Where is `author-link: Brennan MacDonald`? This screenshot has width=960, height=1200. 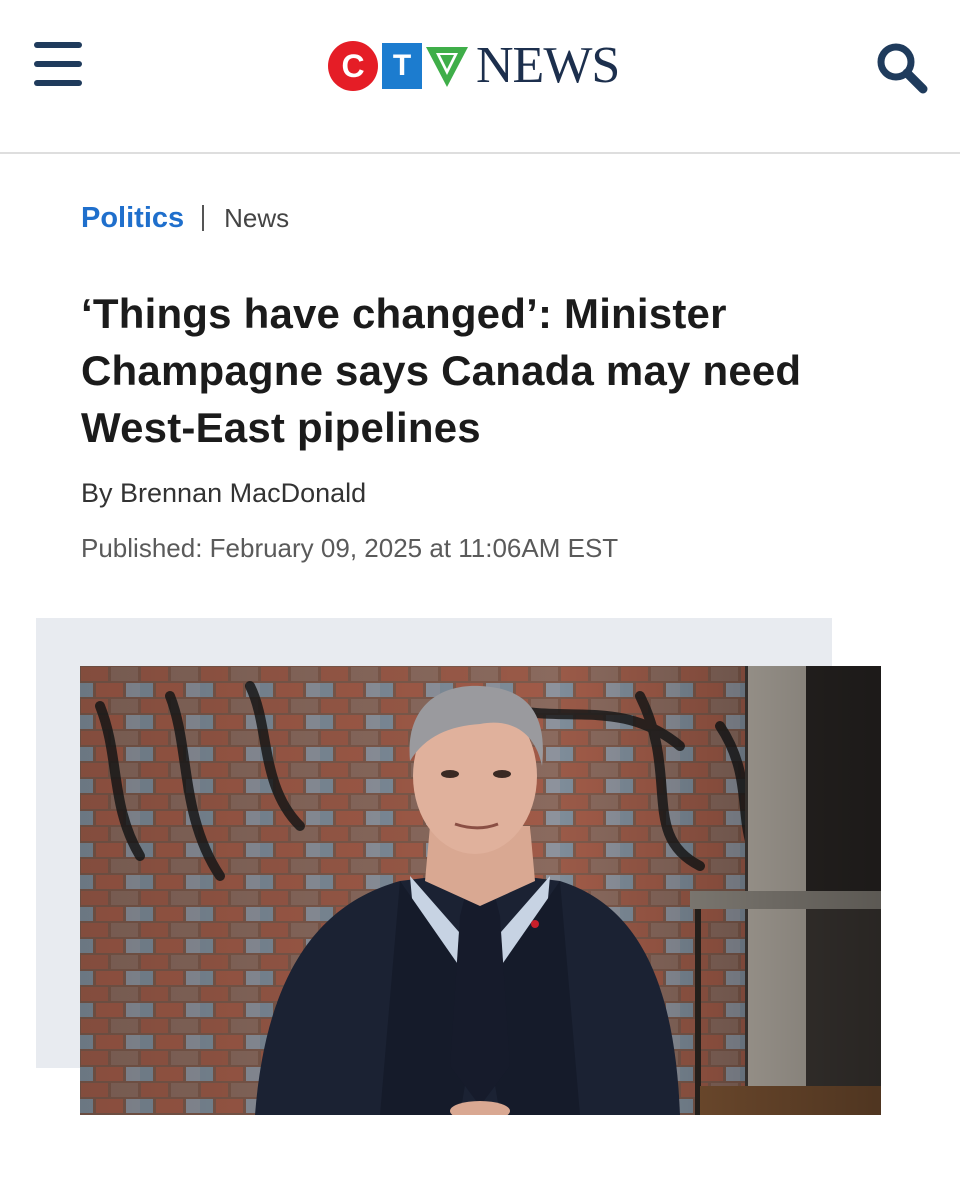
author-link: Brennan MacDonald is located at coordinates (243, 493).